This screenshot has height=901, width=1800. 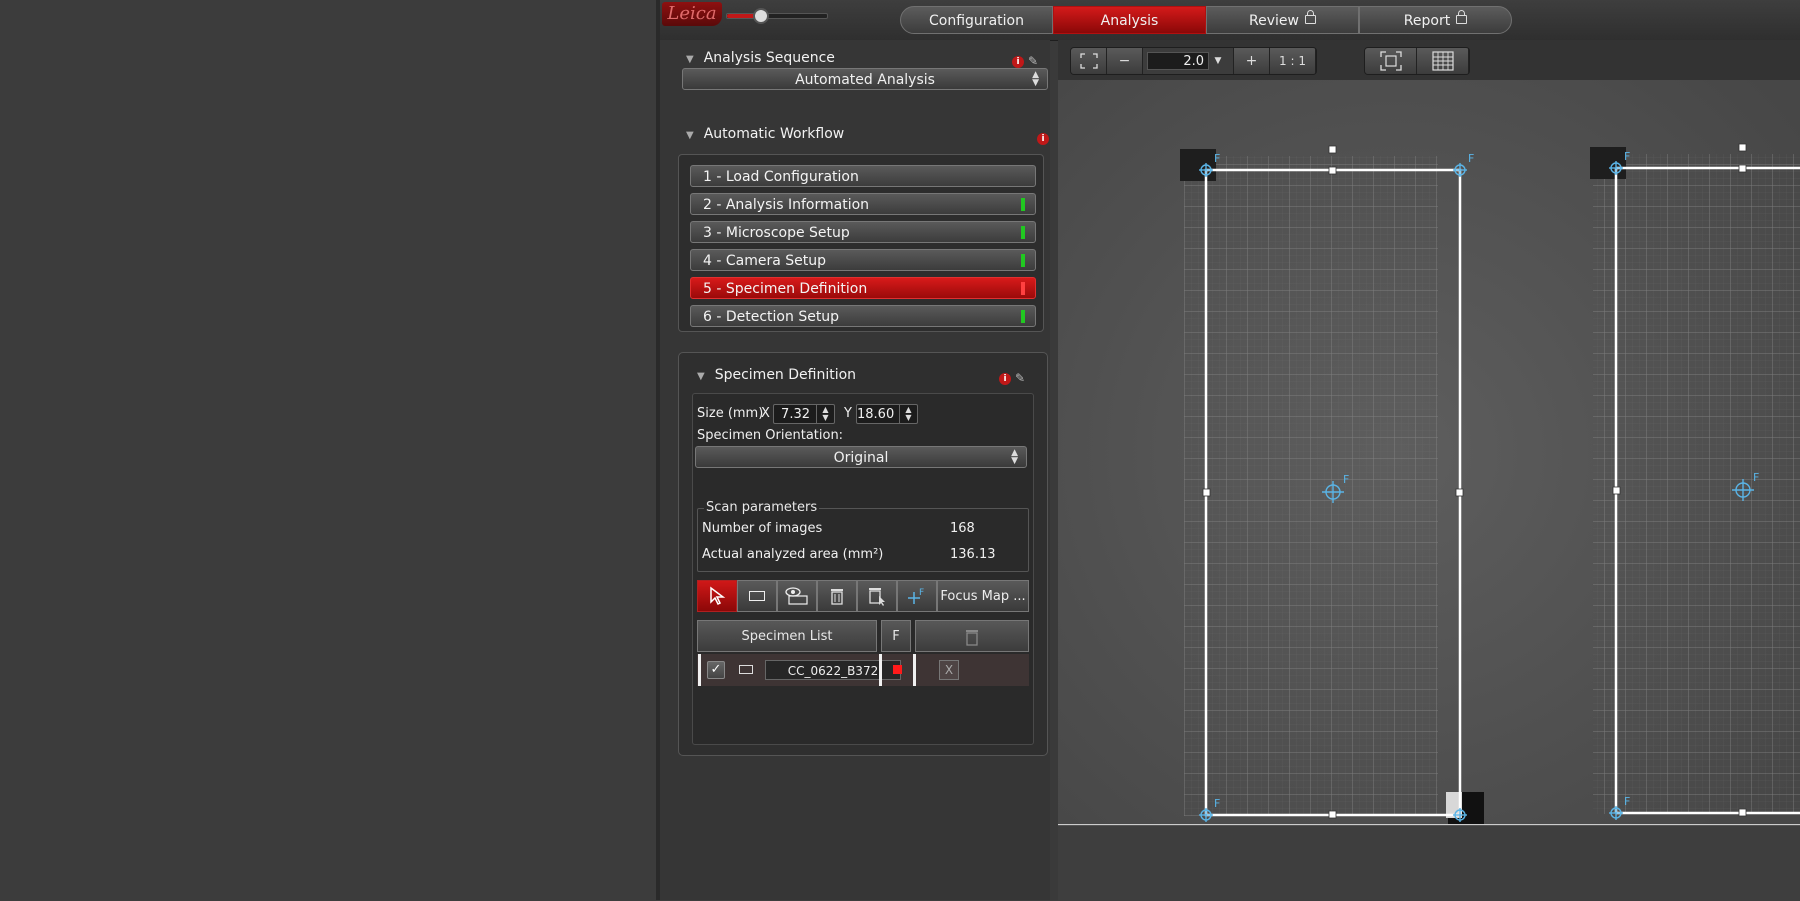 I want to click on size-x-input: 7.32 ▲ ▼, so click(x=804, y=414).